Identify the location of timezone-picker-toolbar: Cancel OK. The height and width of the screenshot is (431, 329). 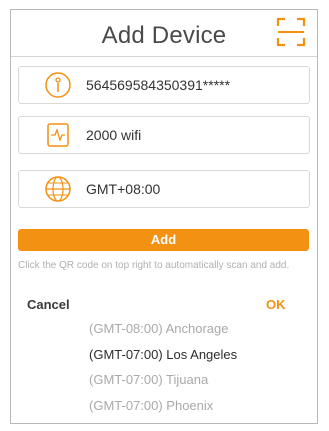
(164, 308).